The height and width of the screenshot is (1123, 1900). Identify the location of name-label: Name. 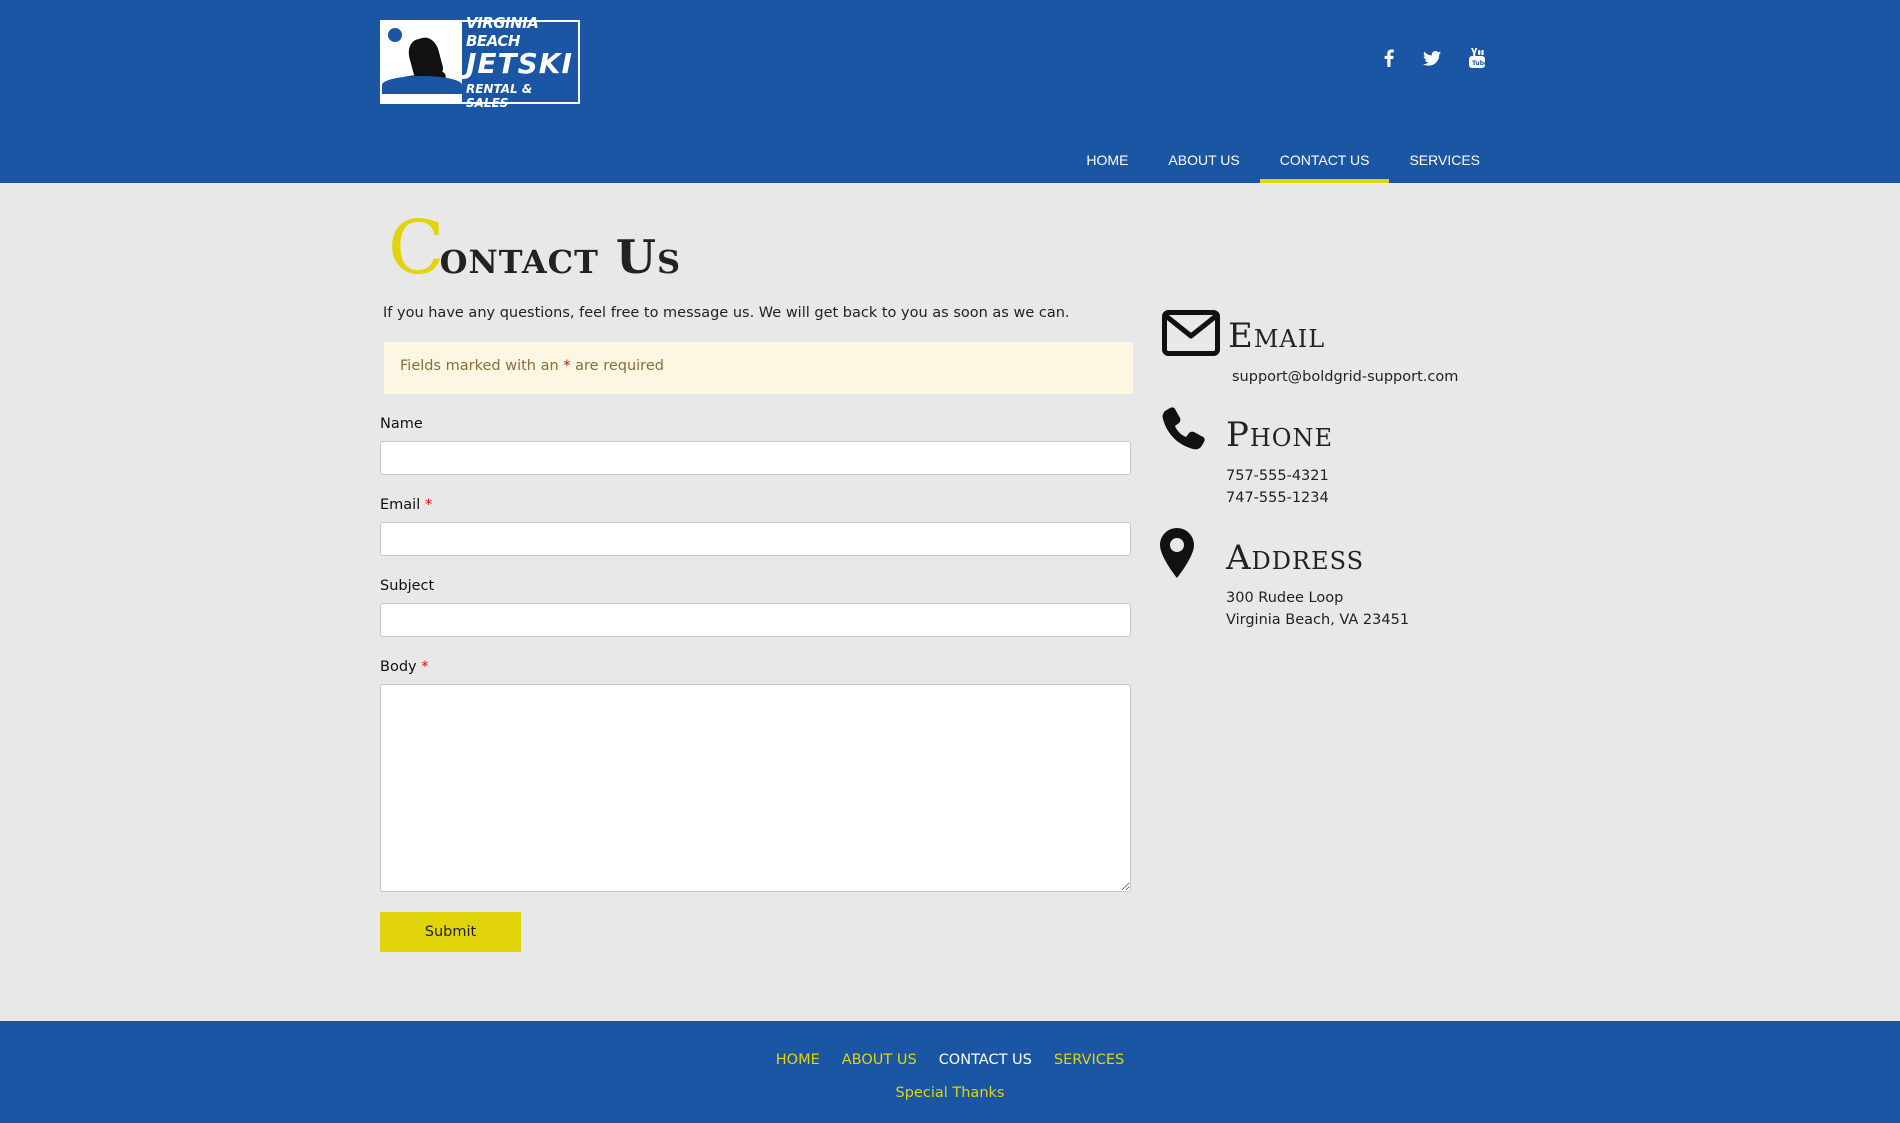
(401, 424).